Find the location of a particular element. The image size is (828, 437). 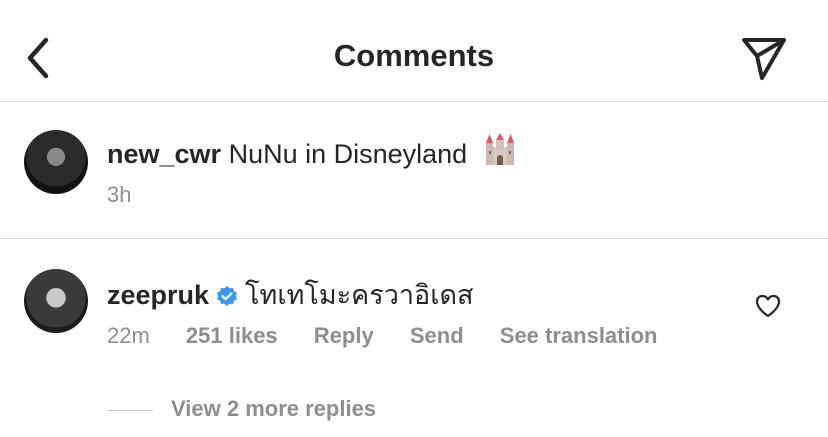

caption-text: NuNu in Disneyland is located at coordinates (348, 154).